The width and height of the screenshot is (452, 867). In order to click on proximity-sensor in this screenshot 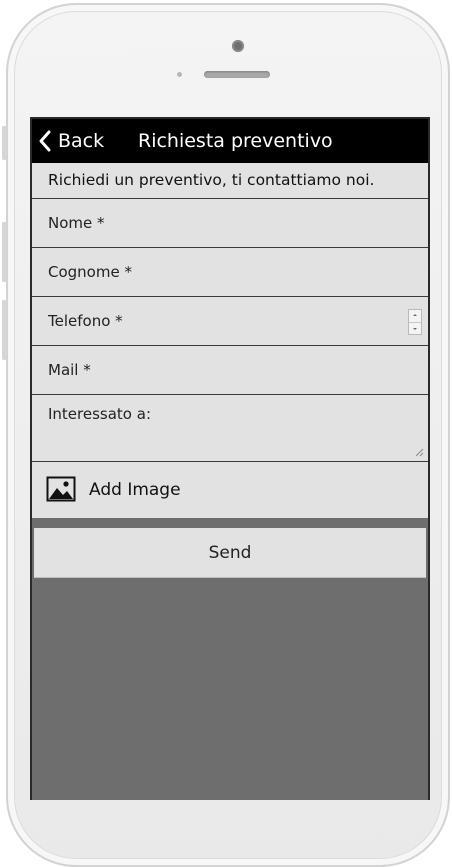, I will do `click(179, 74)`.